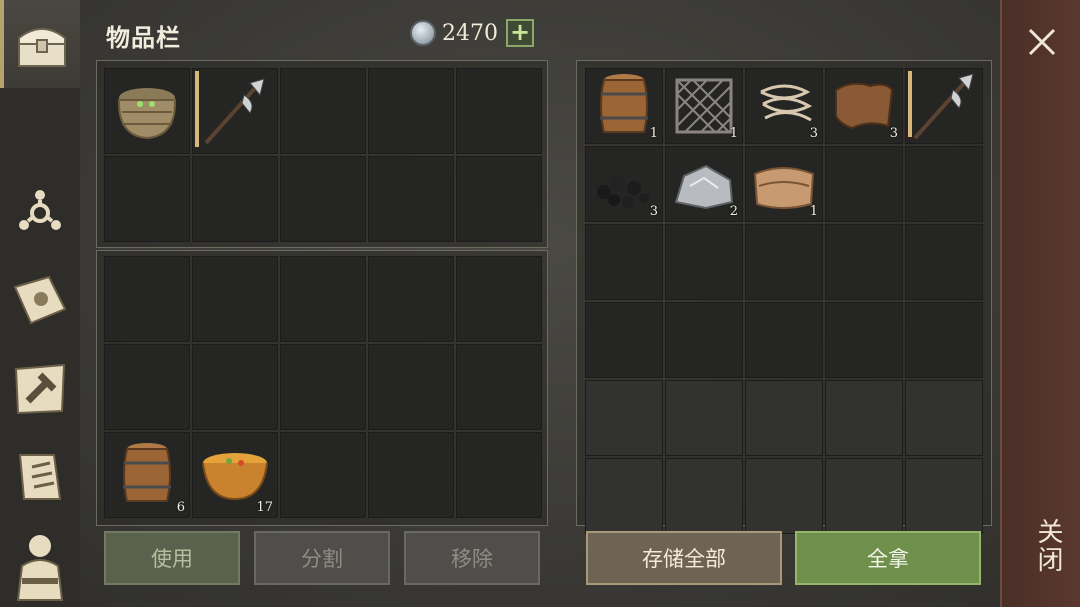 This screenshot has height=607, width=1080. I want to click on character-icon, so click(40, 568).